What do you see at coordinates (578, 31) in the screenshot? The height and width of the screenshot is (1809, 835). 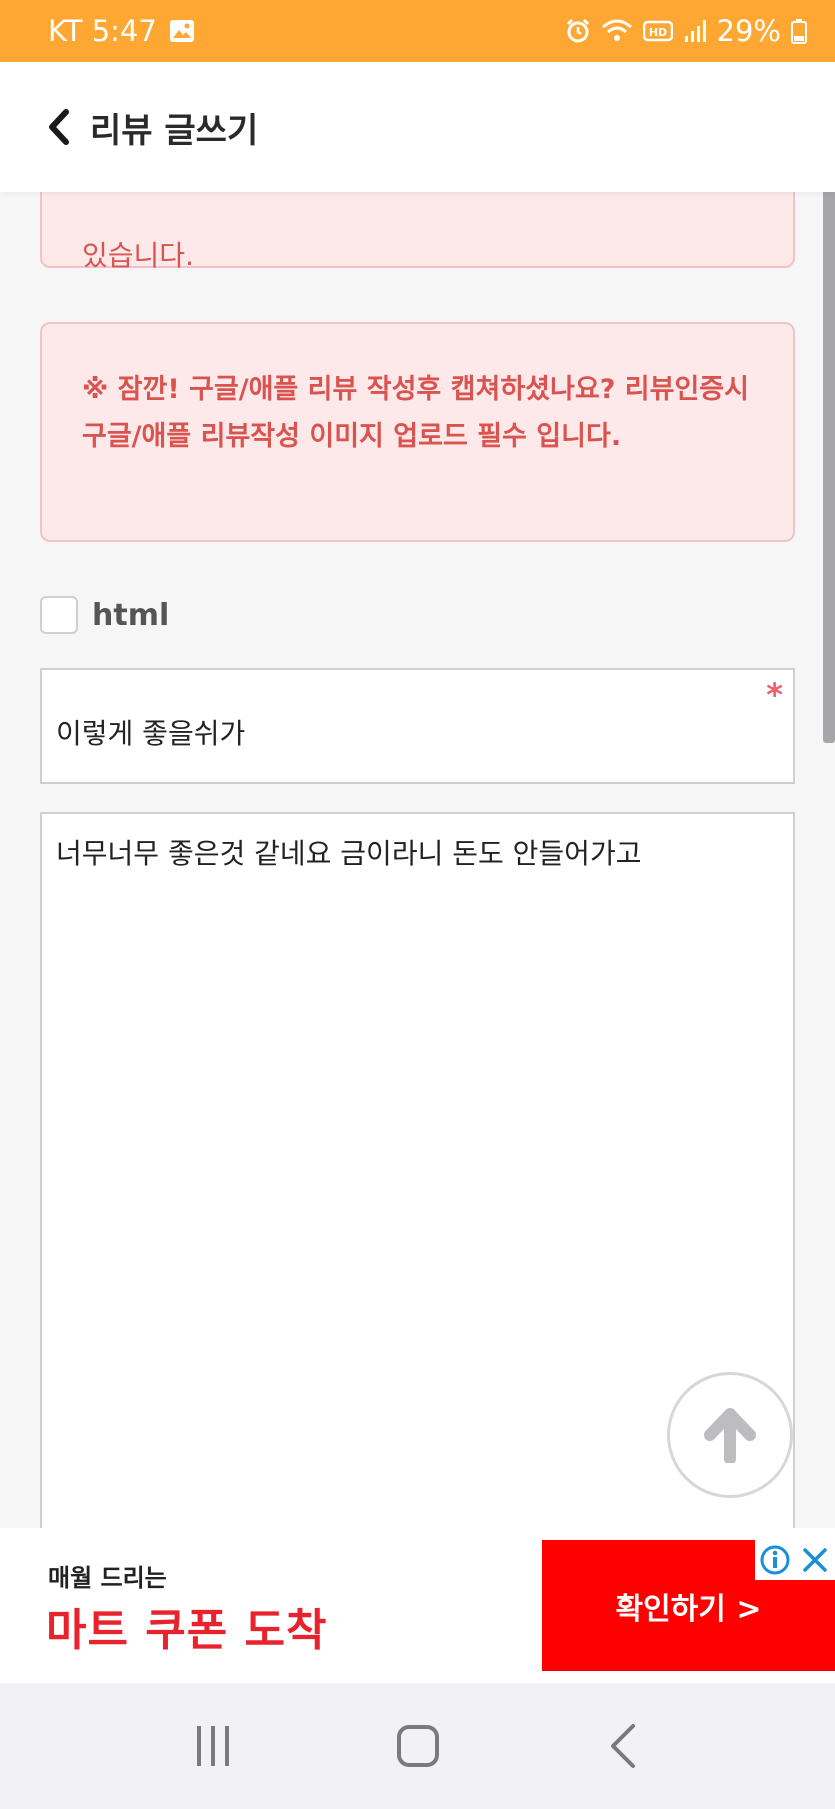 I see `alarm-icon` at bounding box center [578, 31].